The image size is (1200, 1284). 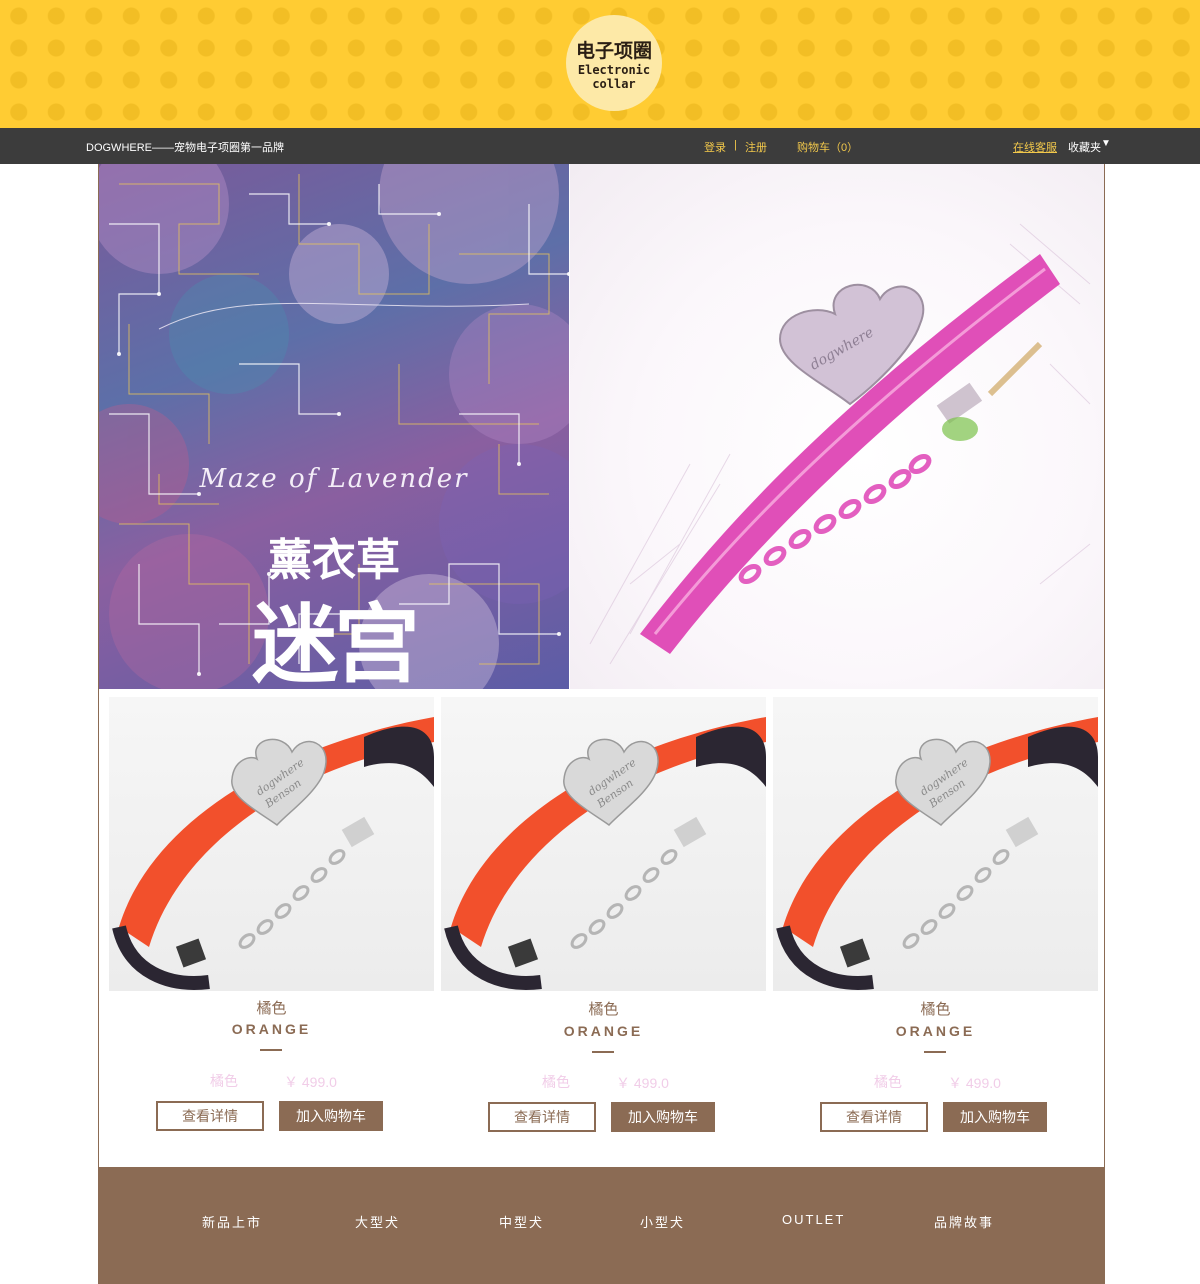 What do you see at coordinates (662, 1221) in the screenshot?
I see `footer-item-small-dogs: 小型犬` at bounding box center [662, 1221].